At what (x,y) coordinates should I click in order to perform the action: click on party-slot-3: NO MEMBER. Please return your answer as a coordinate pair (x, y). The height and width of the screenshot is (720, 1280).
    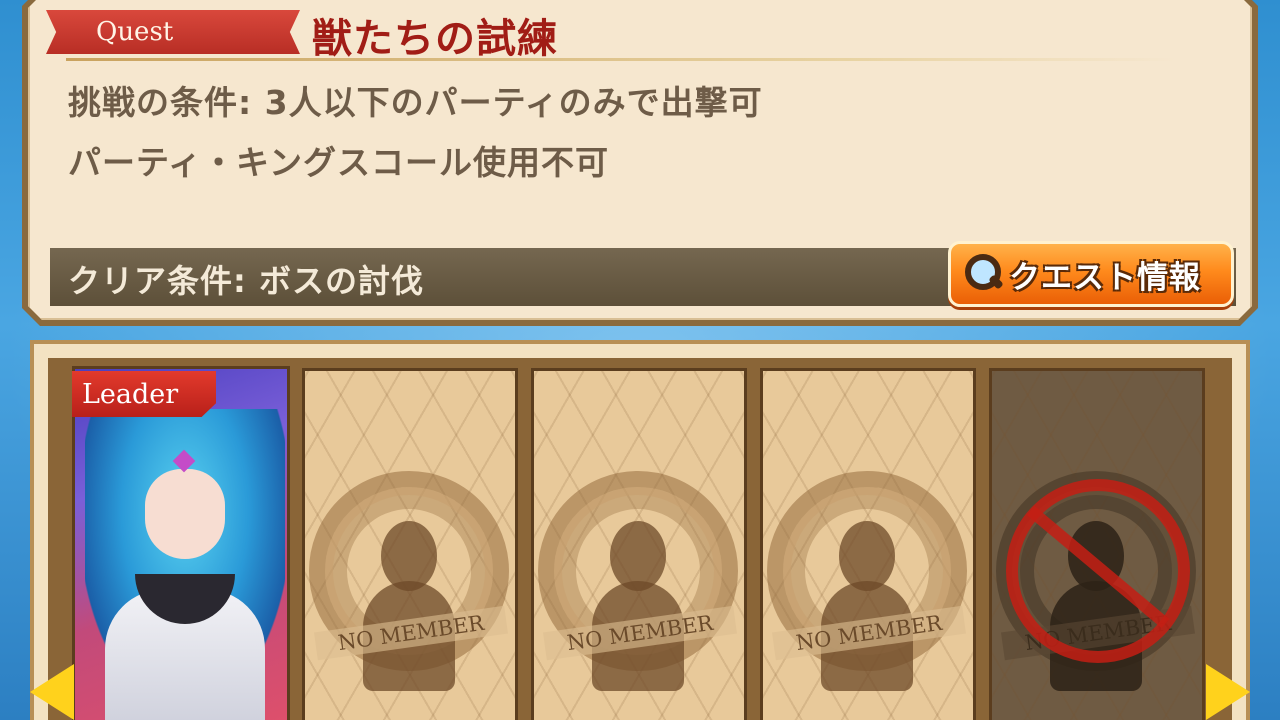
    Looking at the image, I should click on (639, 544).